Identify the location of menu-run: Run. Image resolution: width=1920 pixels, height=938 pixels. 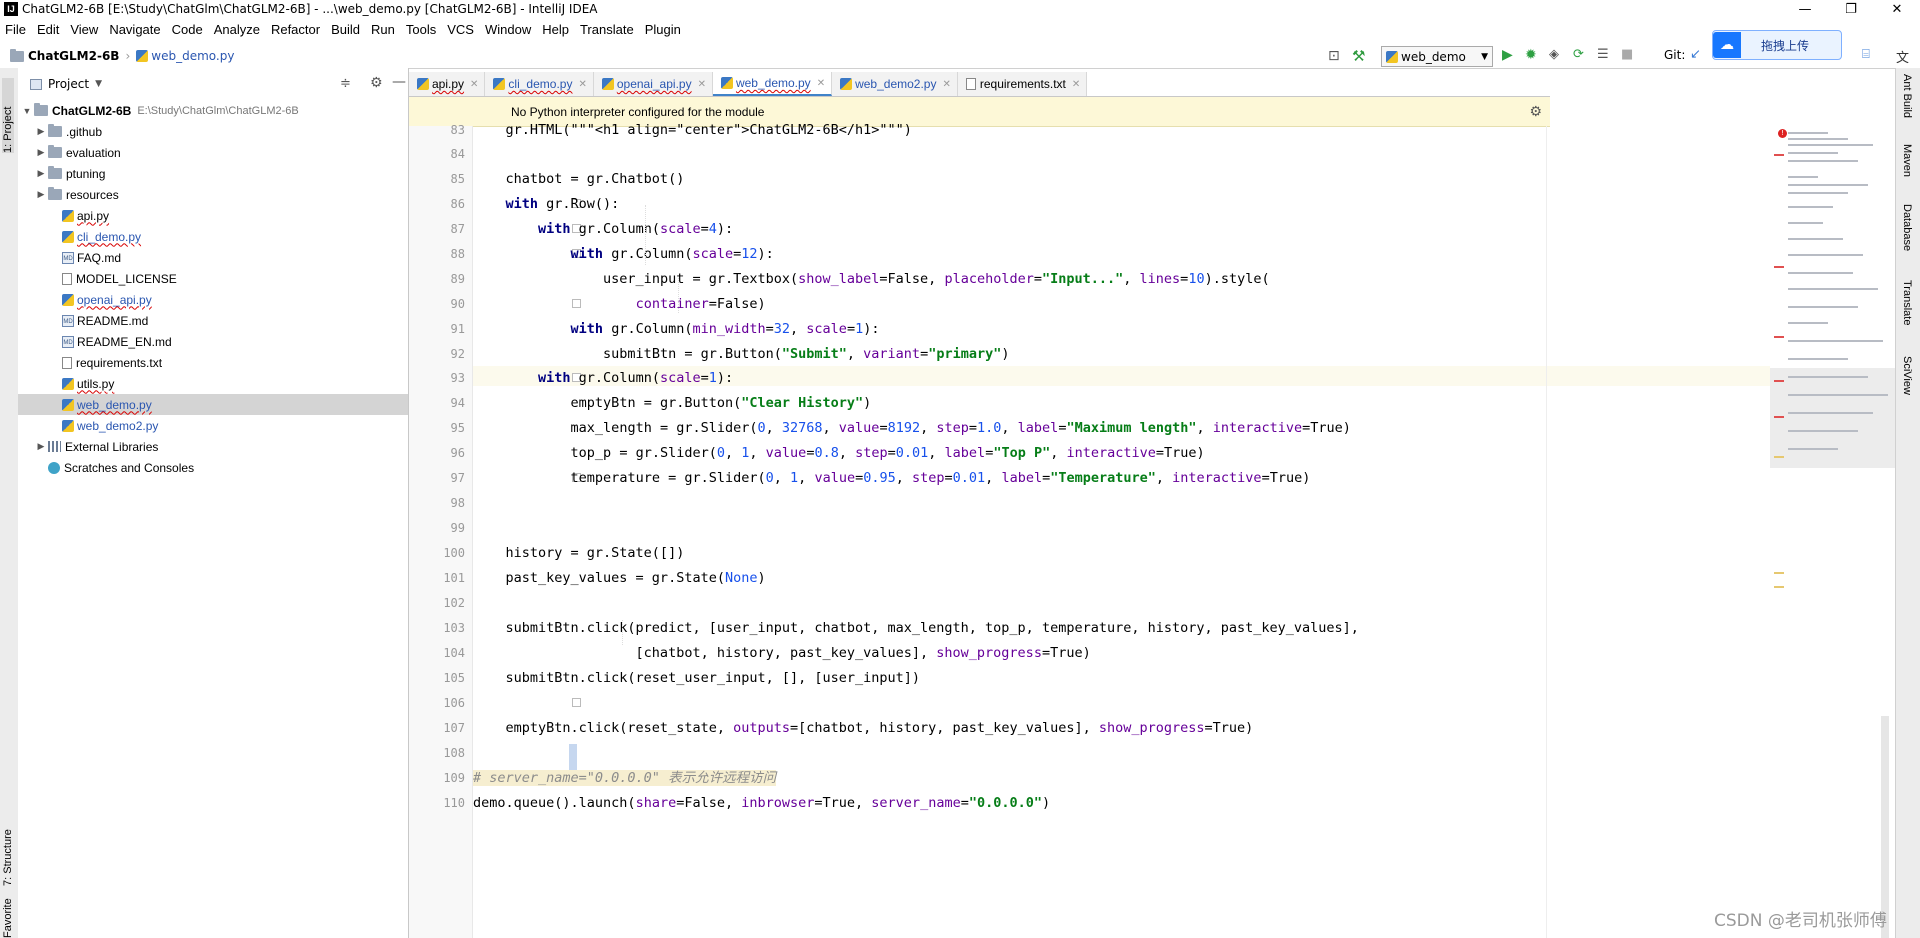
(383, 29).